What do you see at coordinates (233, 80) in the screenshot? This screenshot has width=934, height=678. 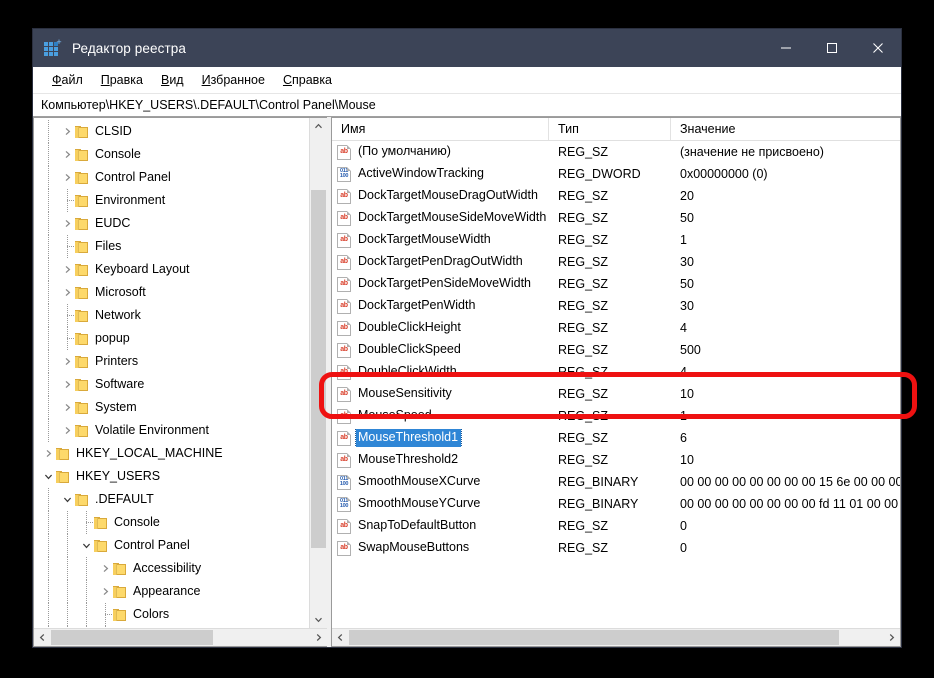 I see `menu-item-favorites: Избранное` at bounding box center [233, 80].